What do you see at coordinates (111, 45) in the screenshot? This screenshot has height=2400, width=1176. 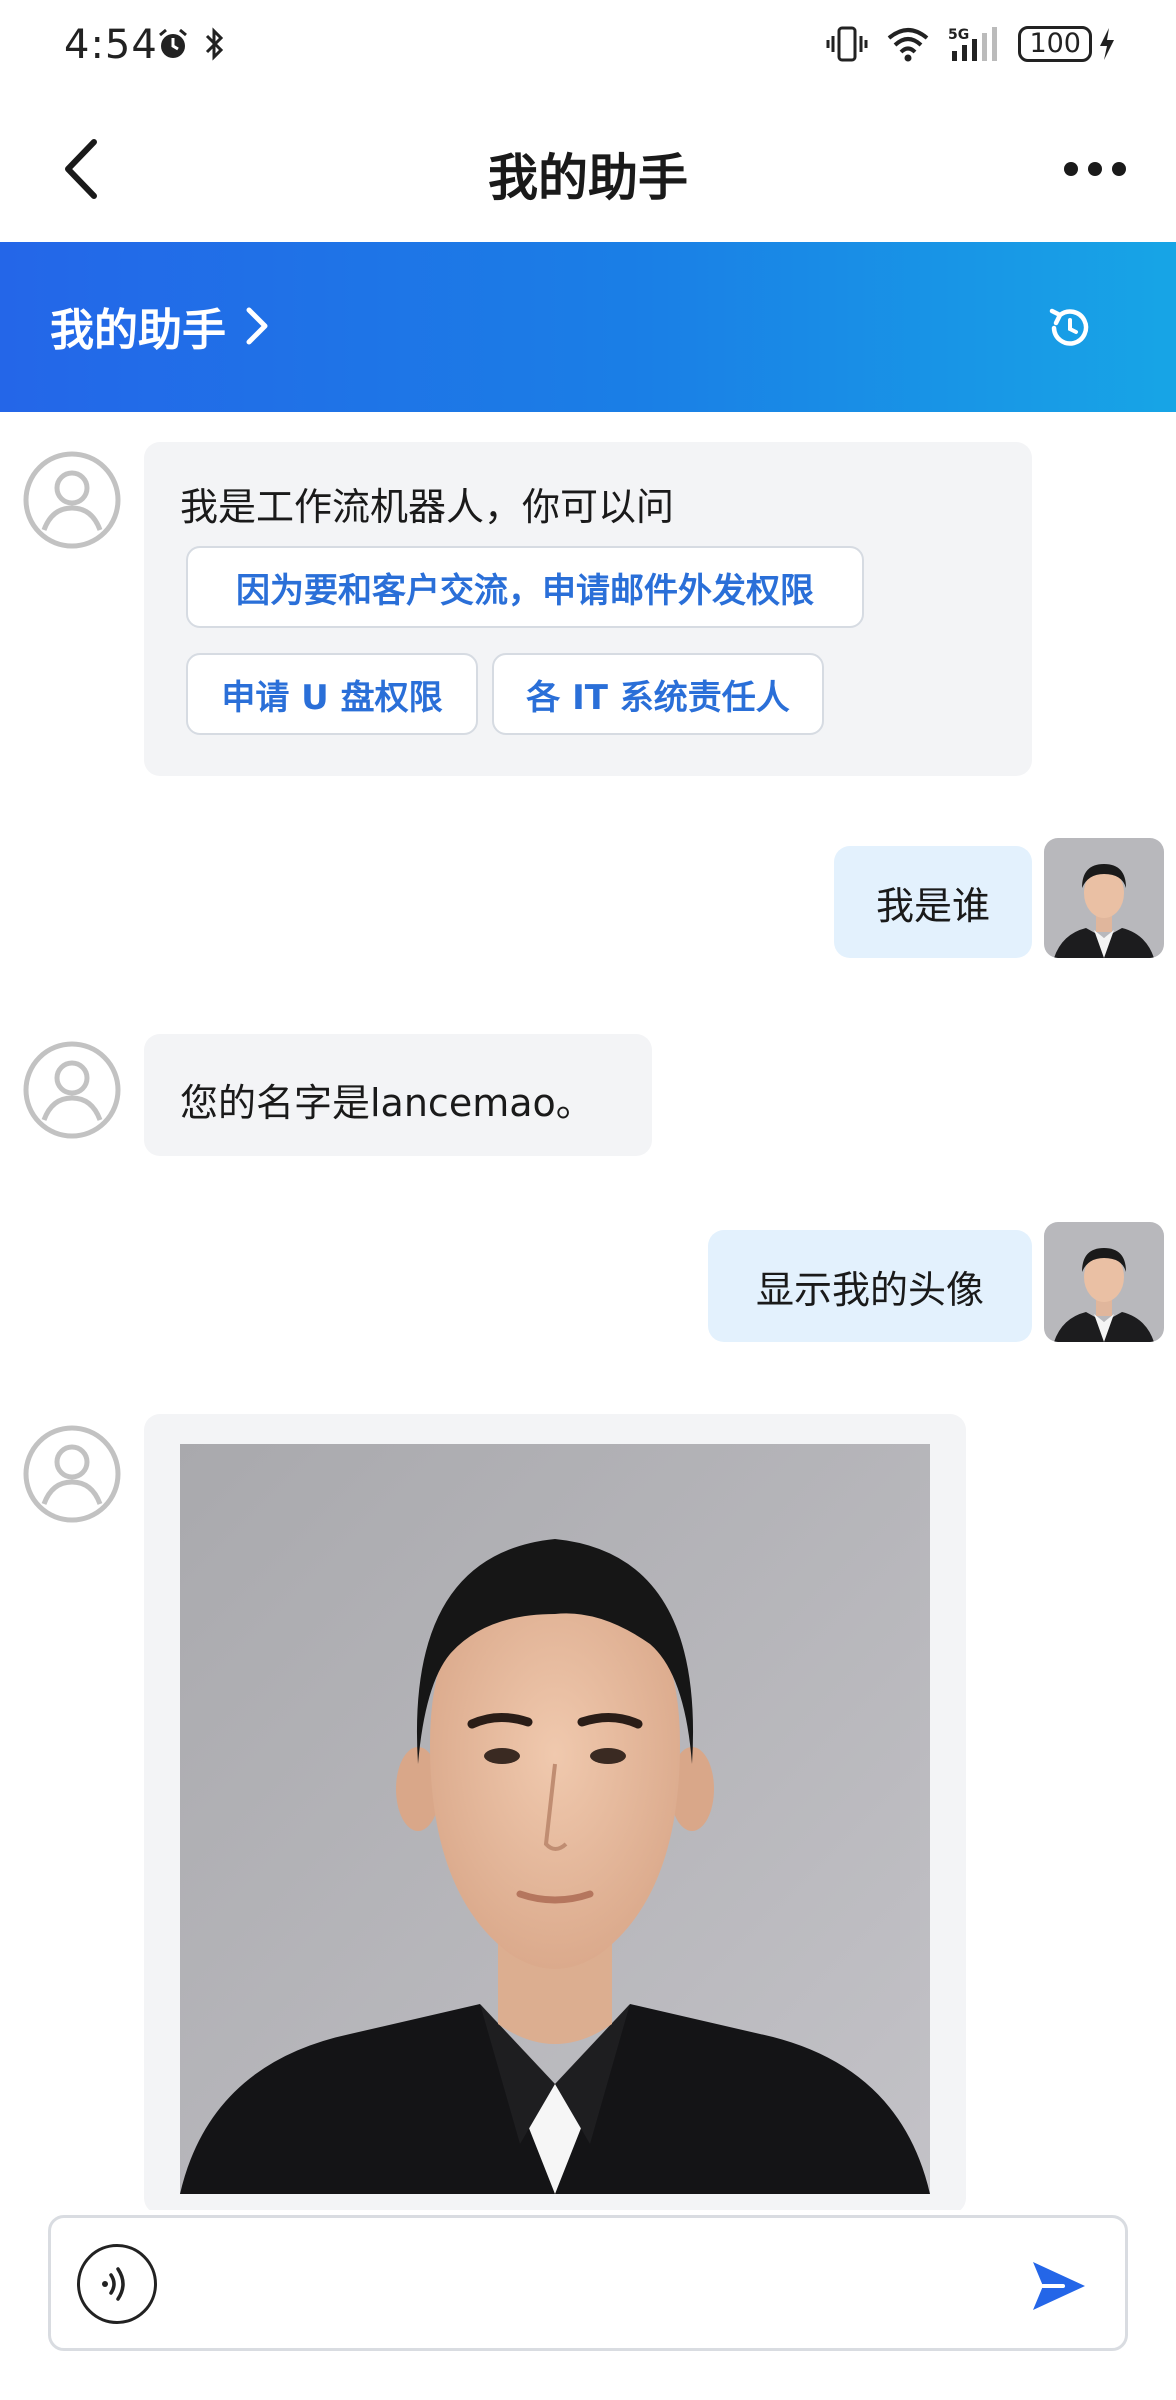 I see `status-time: 4:54` at bounding box center [111, 45].